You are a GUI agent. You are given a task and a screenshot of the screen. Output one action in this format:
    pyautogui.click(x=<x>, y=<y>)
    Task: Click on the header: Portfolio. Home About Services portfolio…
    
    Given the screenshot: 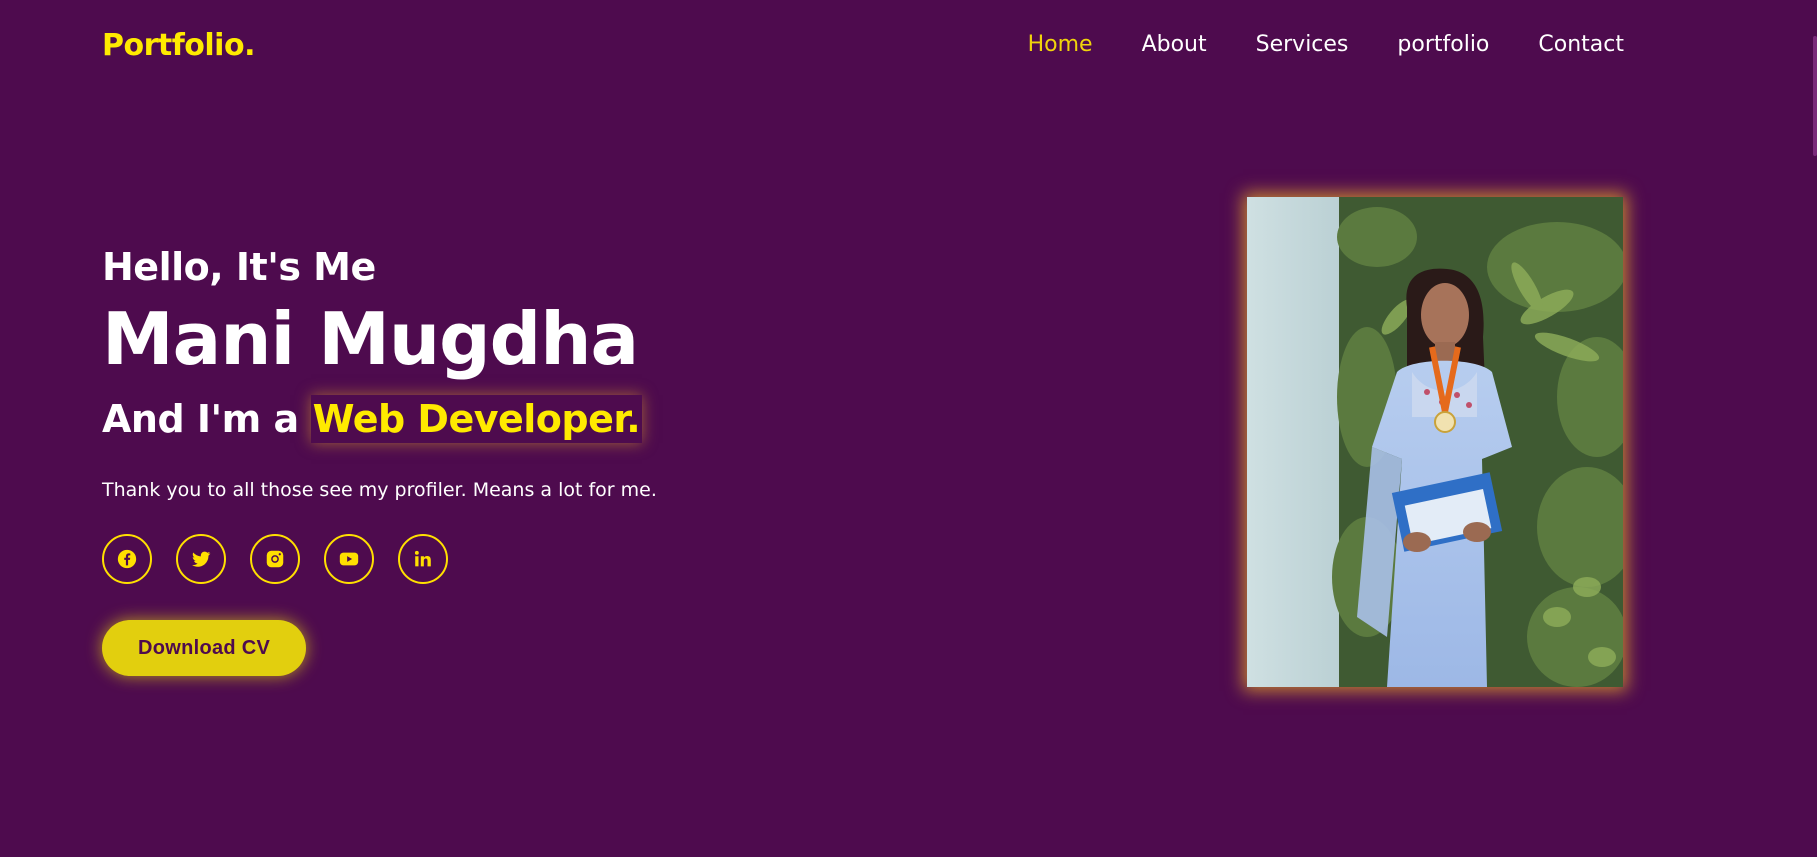 What is the action you would take?
    pyautogui.click(x=908, y=48)
    